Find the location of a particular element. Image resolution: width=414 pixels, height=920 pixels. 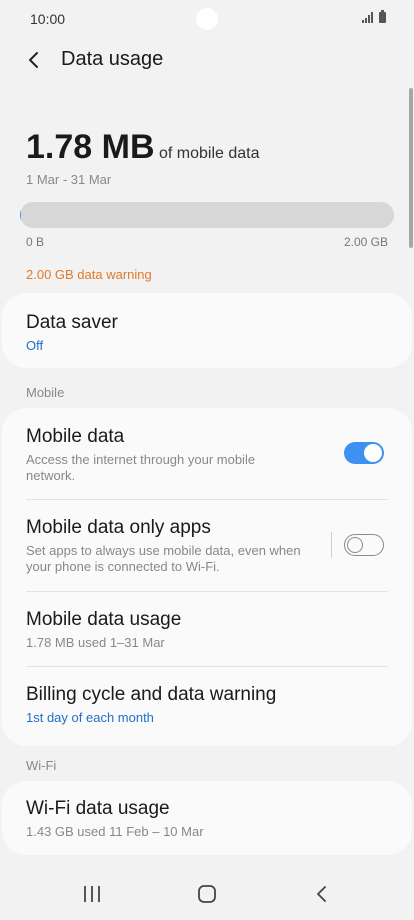

data-saver-title: Data saver is located at coordinates (72, 322).